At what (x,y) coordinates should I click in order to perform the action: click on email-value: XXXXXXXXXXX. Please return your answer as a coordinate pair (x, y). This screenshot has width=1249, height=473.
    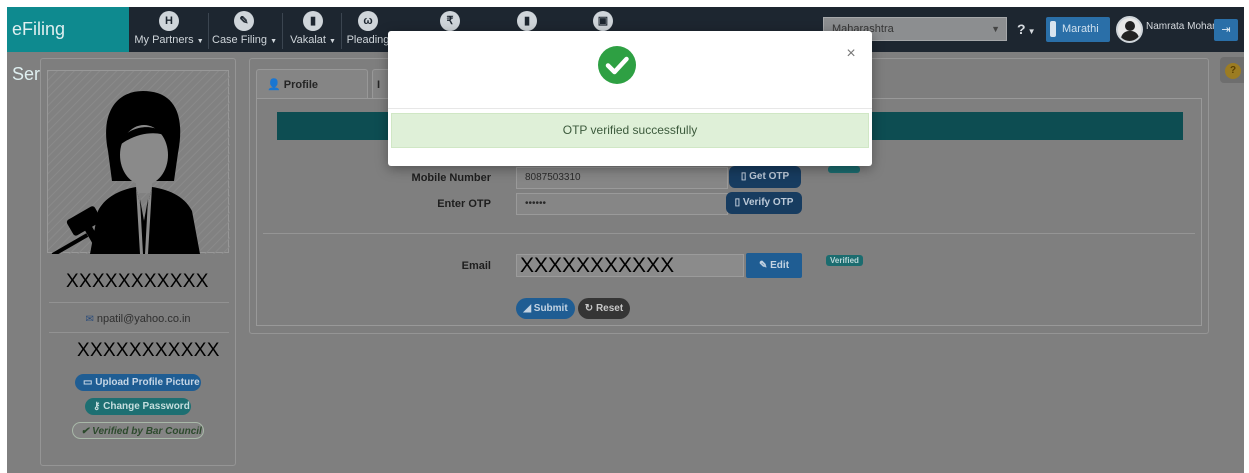
    Looking at the image, I should click on (597, 265).